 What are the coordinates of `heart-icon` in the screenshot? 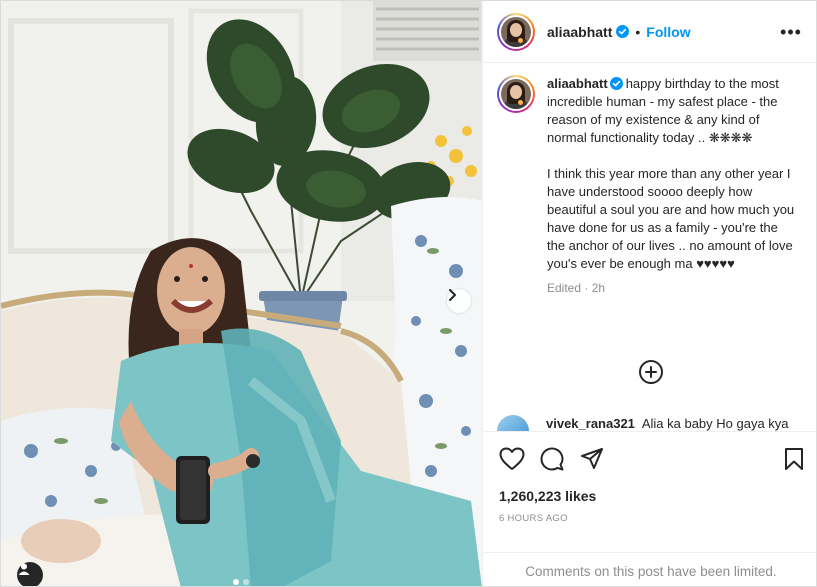 It's located at (512, 459).